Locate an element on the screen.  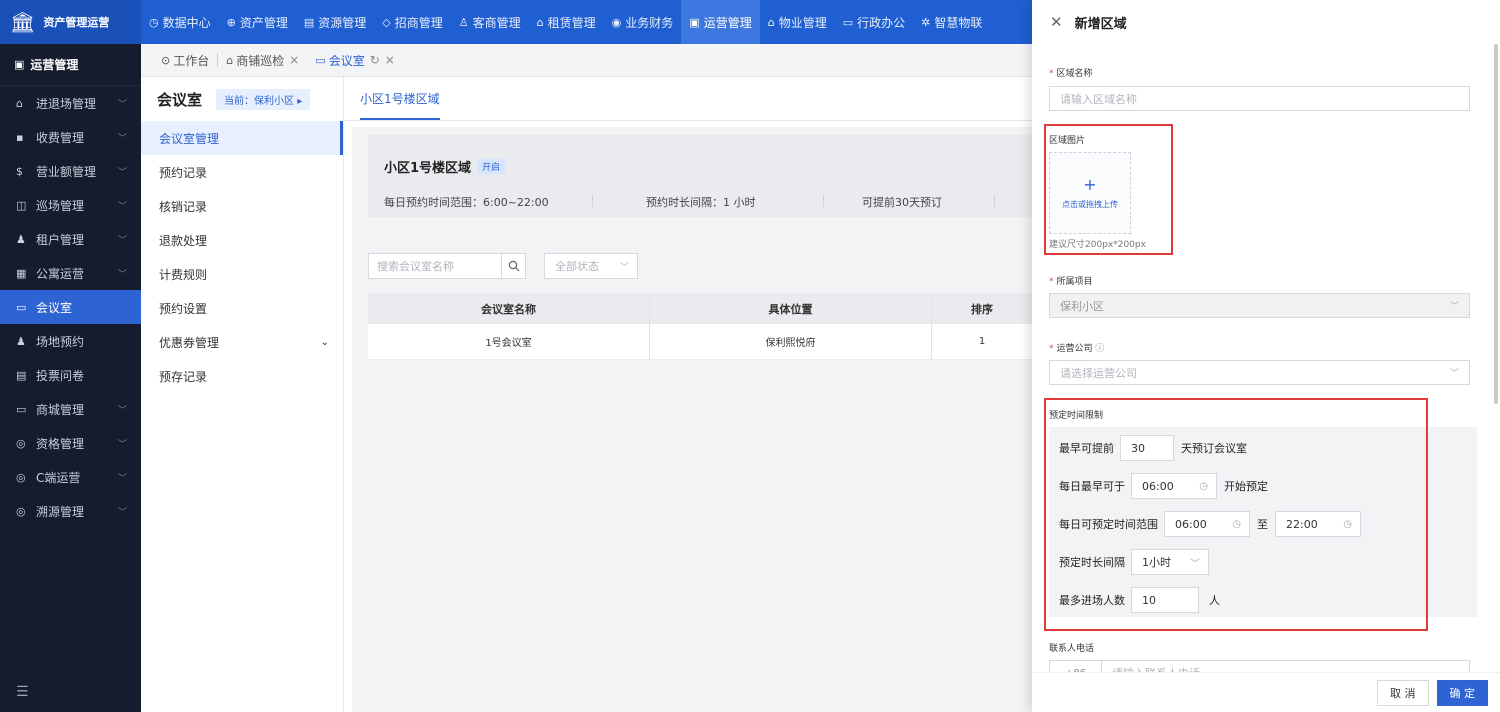
max-people-input: 10 is located at coordinates (1165, 600).